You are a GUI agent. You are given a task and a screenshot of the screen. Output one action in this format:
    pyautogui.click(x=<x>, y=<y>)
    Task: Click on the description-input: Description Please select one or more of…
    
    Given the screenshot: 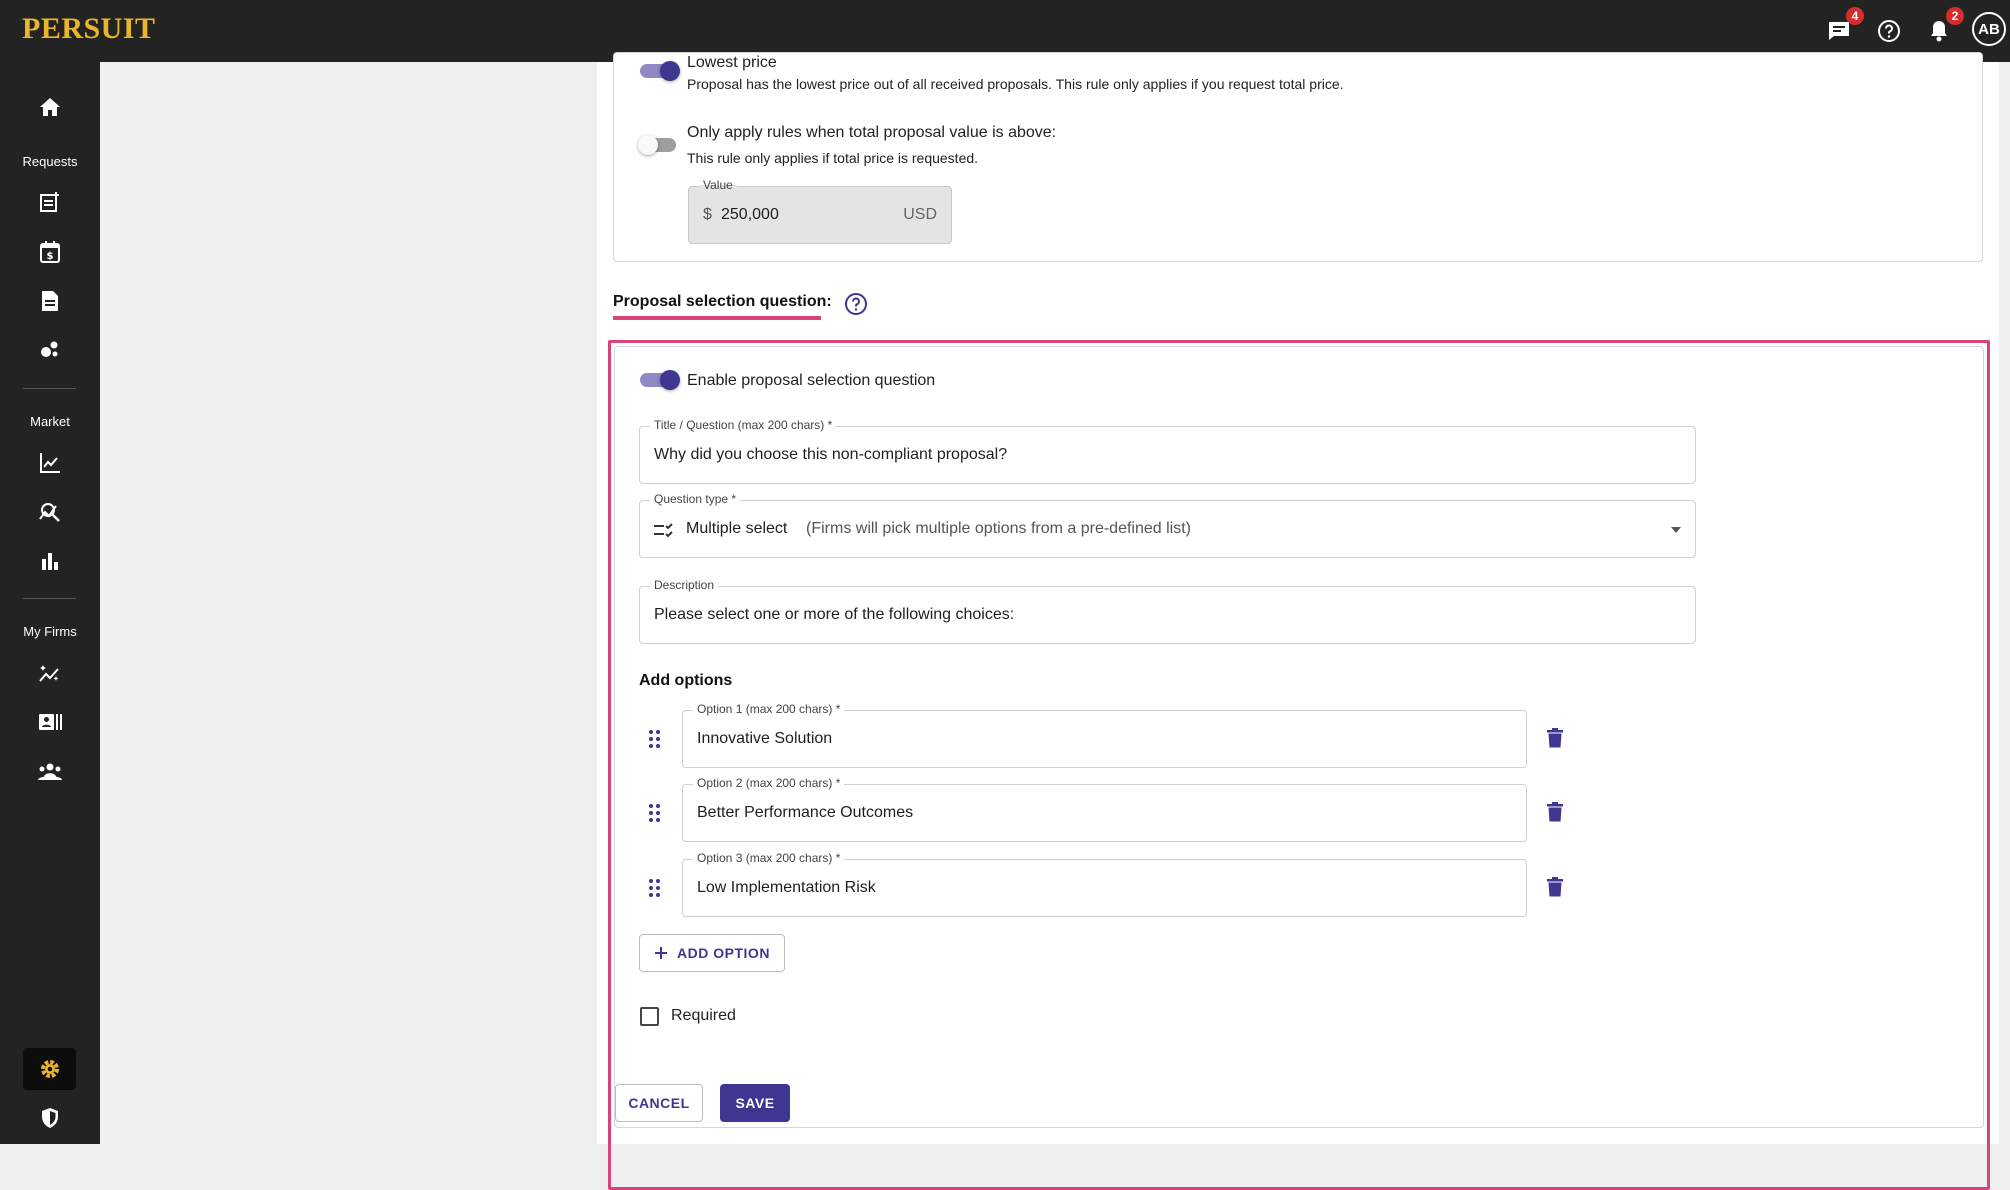 What is the action you would take?
    pyautogui.click(x=1167, y=611)
    